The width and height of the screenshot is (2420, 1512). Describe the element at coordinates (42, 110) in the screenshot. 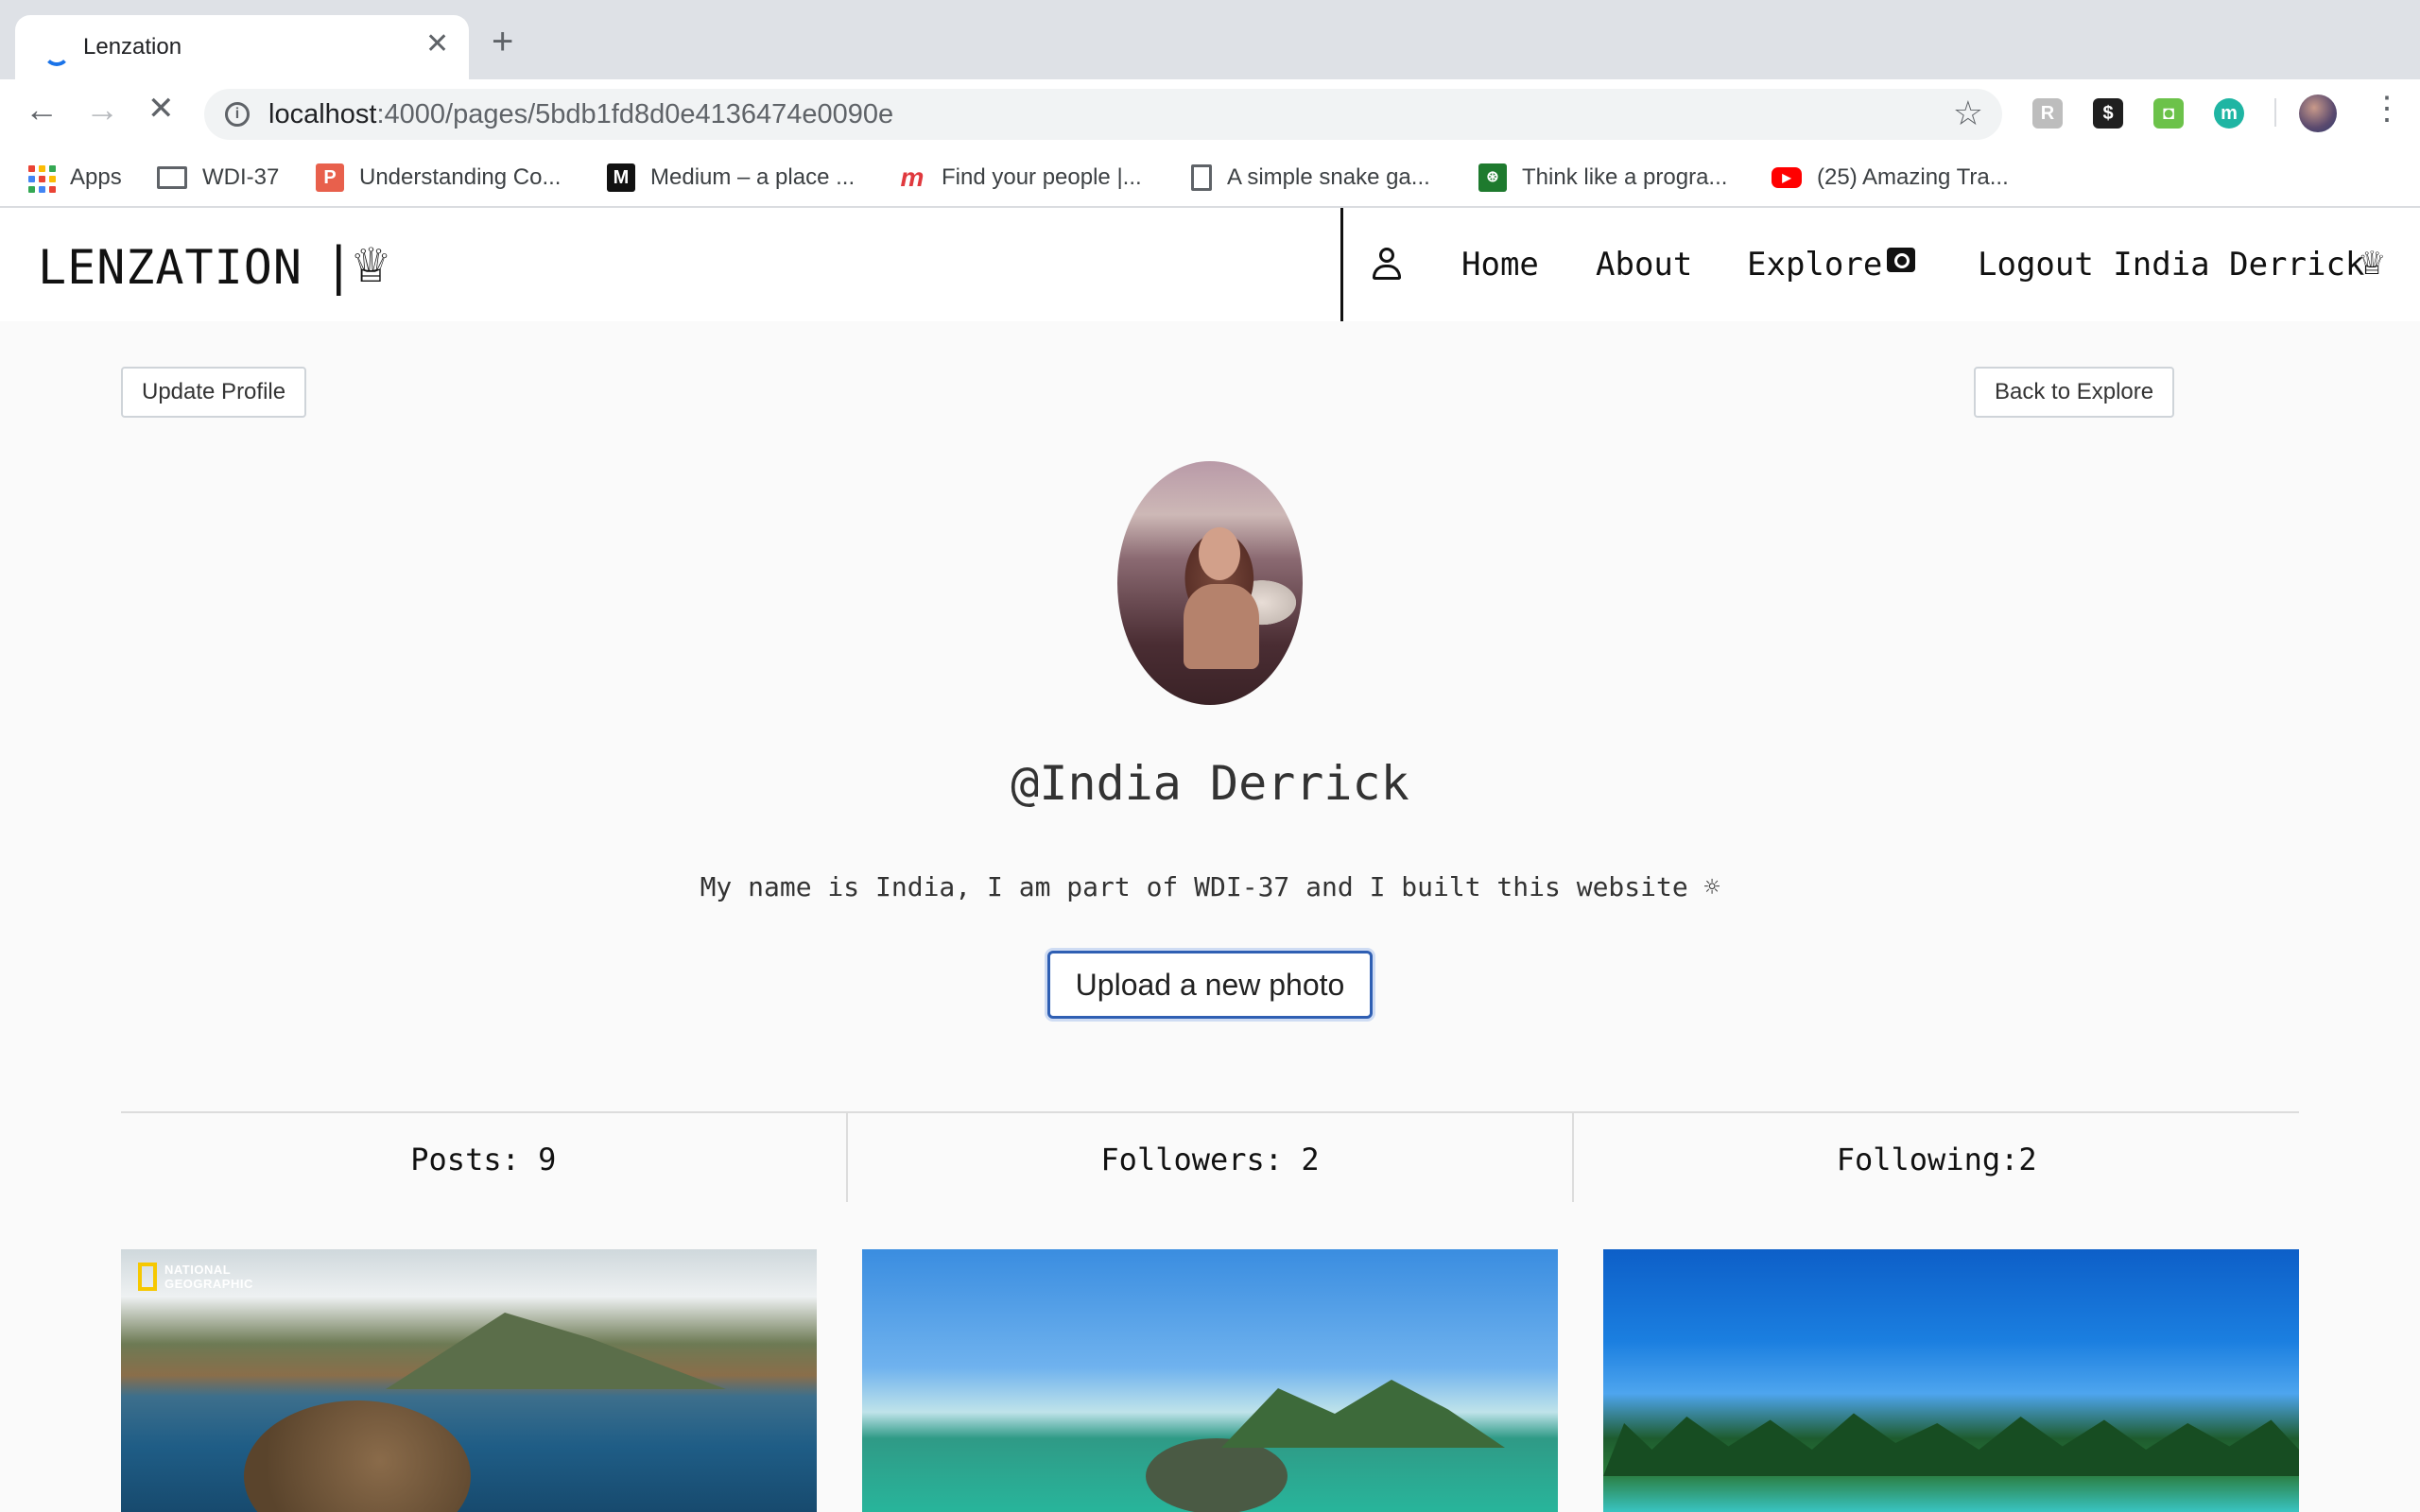

I see `back-arrow-icon: ←` at that location.